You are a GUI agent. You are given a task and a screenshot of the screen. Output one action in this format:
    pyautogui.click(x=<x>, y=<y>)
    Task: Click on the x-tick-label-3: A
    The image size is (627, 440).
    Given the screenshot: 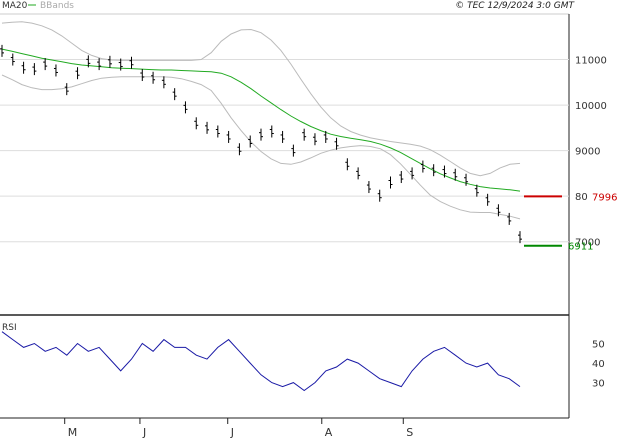 What is the action you would take?
    pyautogui.click(x=329, y=432)
    